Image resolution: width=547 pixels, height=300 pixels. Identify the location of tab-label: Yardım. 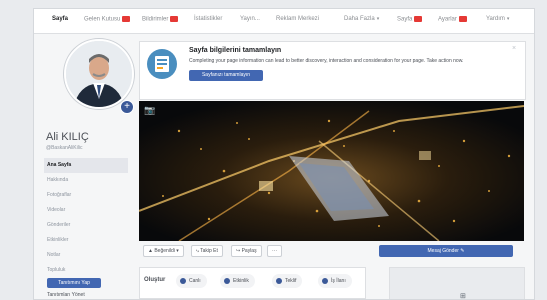
(495, 19).